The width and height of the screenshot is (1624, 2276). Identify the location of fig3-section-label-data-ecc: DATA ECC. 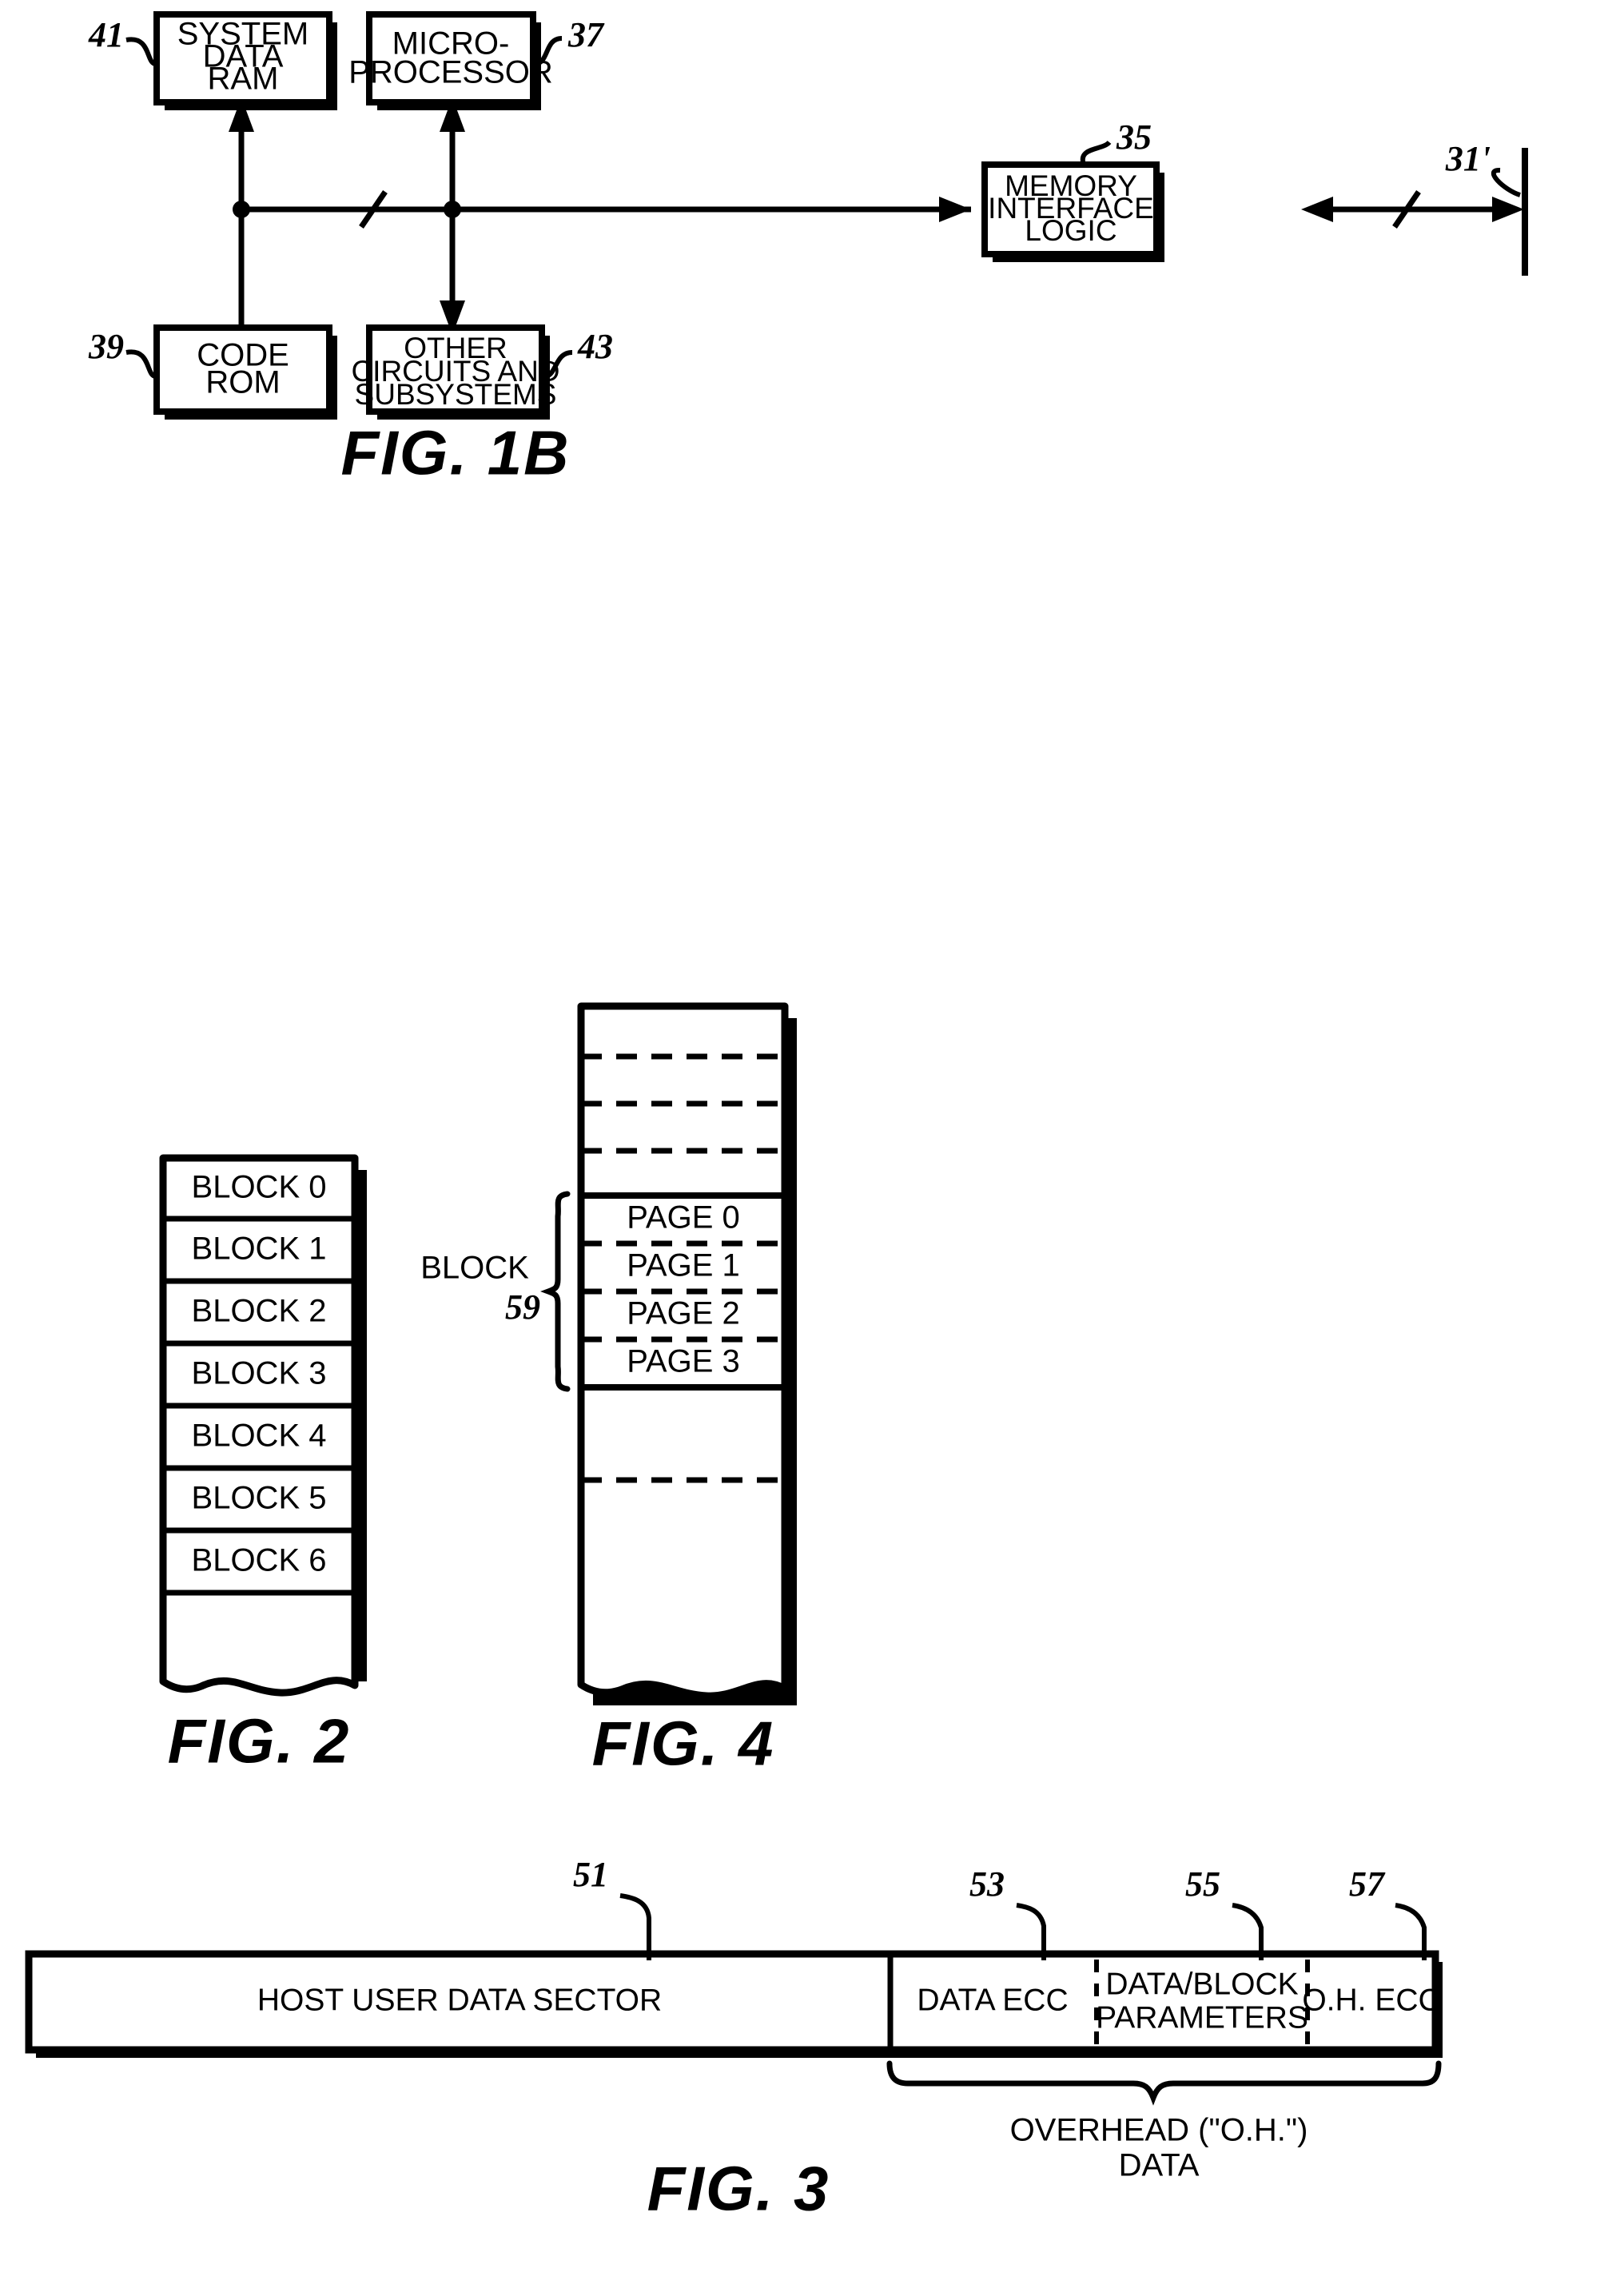
(992, 2000).